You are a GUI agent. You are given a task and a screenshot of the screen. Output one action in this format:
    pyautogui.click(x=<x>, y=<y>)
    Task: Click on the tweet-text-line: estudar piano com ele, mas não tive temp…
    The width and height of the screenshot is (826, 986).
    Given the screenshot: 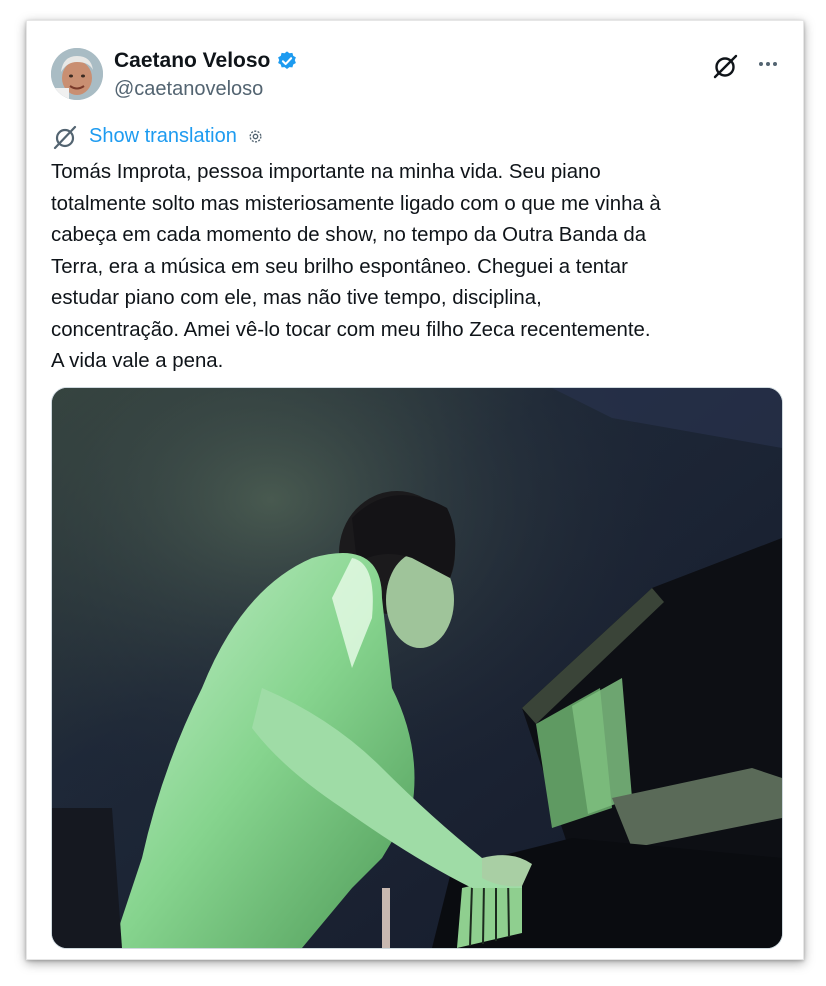 What is the action you would take?
    pyautogui.click(x=296, y=298)
    